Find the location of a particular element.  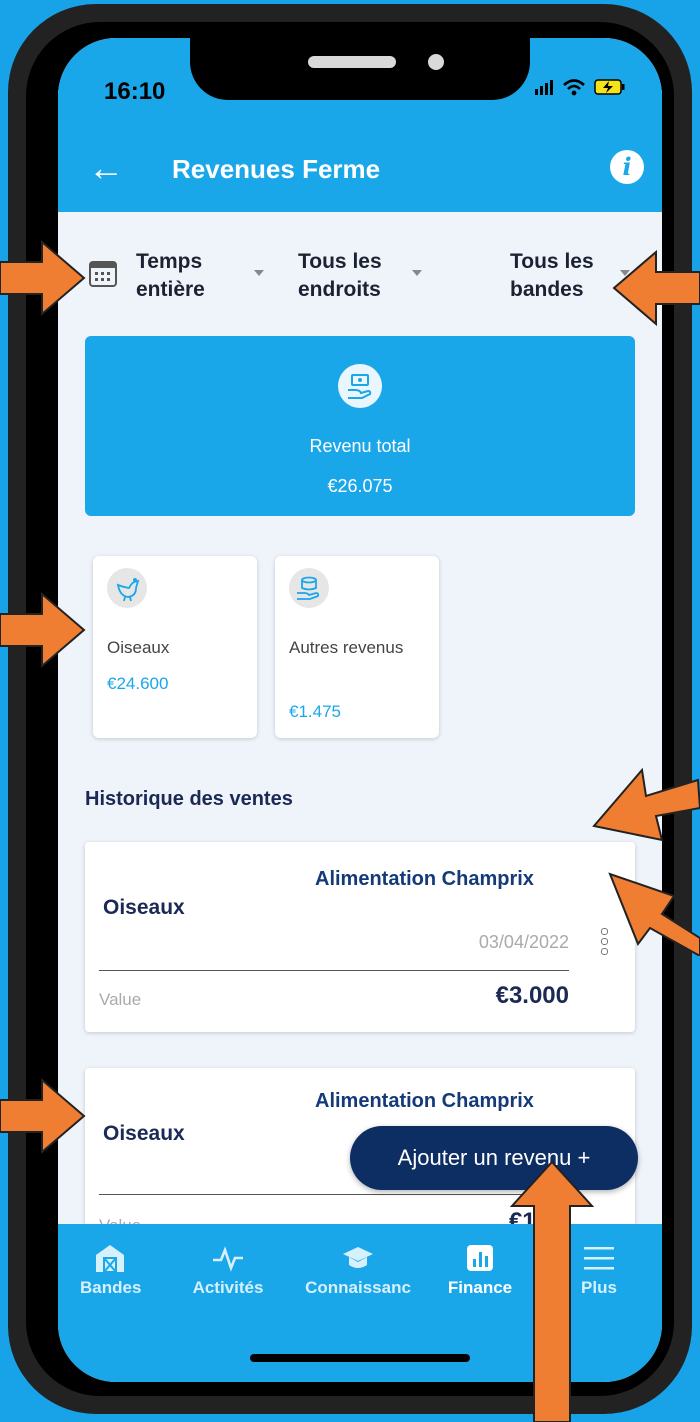

nav-item-activites: Activités is located at coordinates (228, 1270).